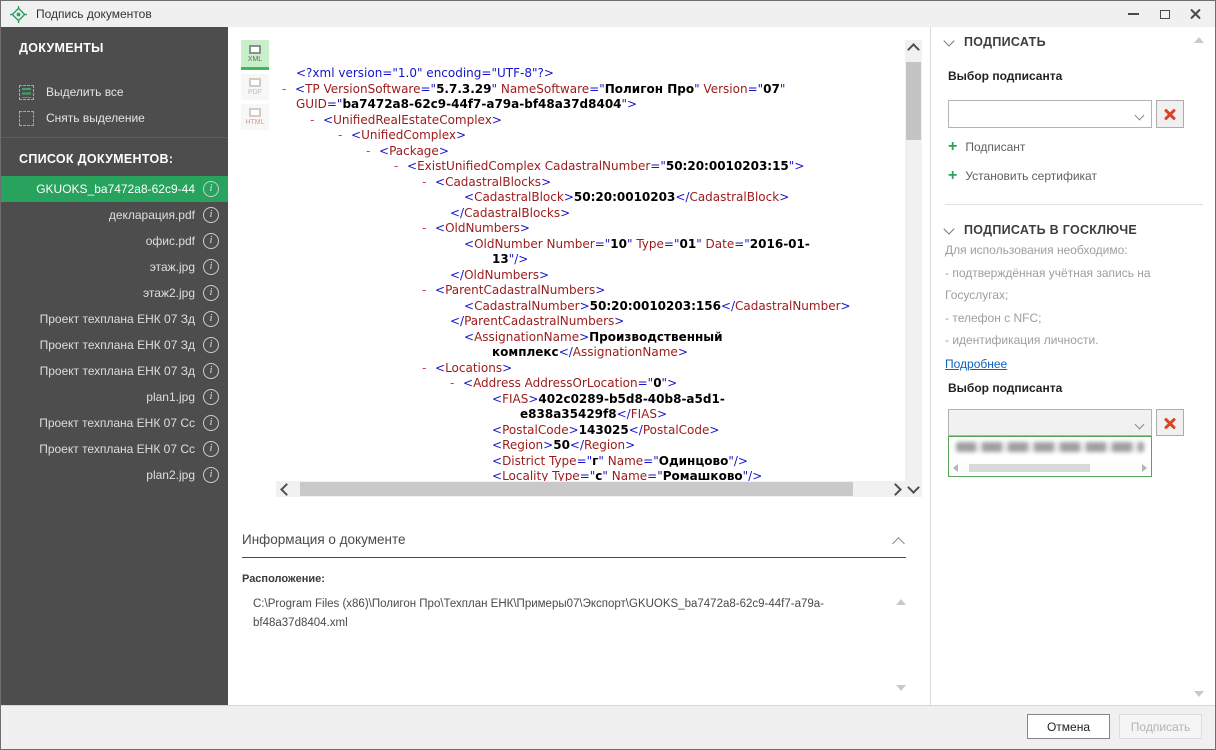  What do you see at coordinates (170, 475) in the screenshot?
I see `document-name: plan2.jpg` at bounding box center [170, 475].